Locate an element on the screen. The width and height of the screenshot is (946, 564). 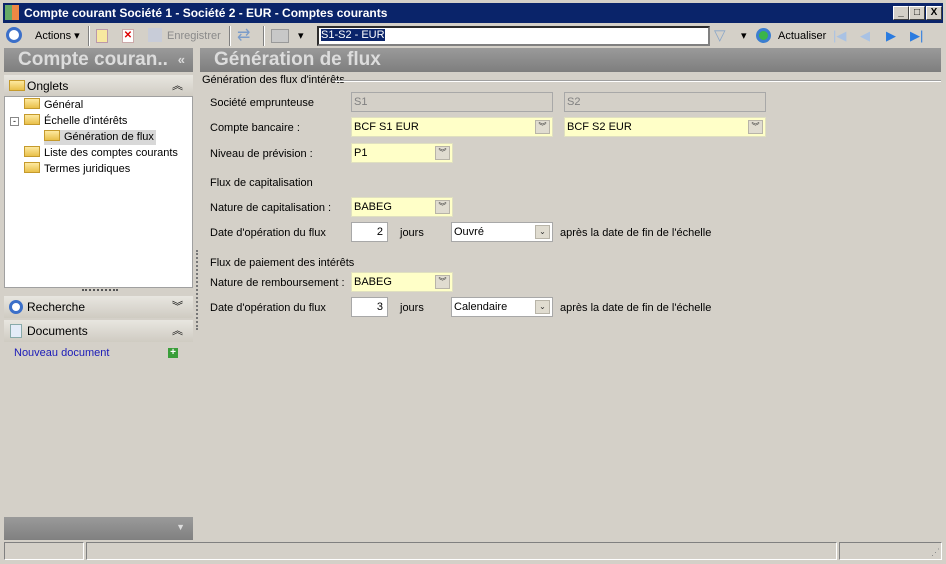
splitter-handle is located at coordinates (100, 290).